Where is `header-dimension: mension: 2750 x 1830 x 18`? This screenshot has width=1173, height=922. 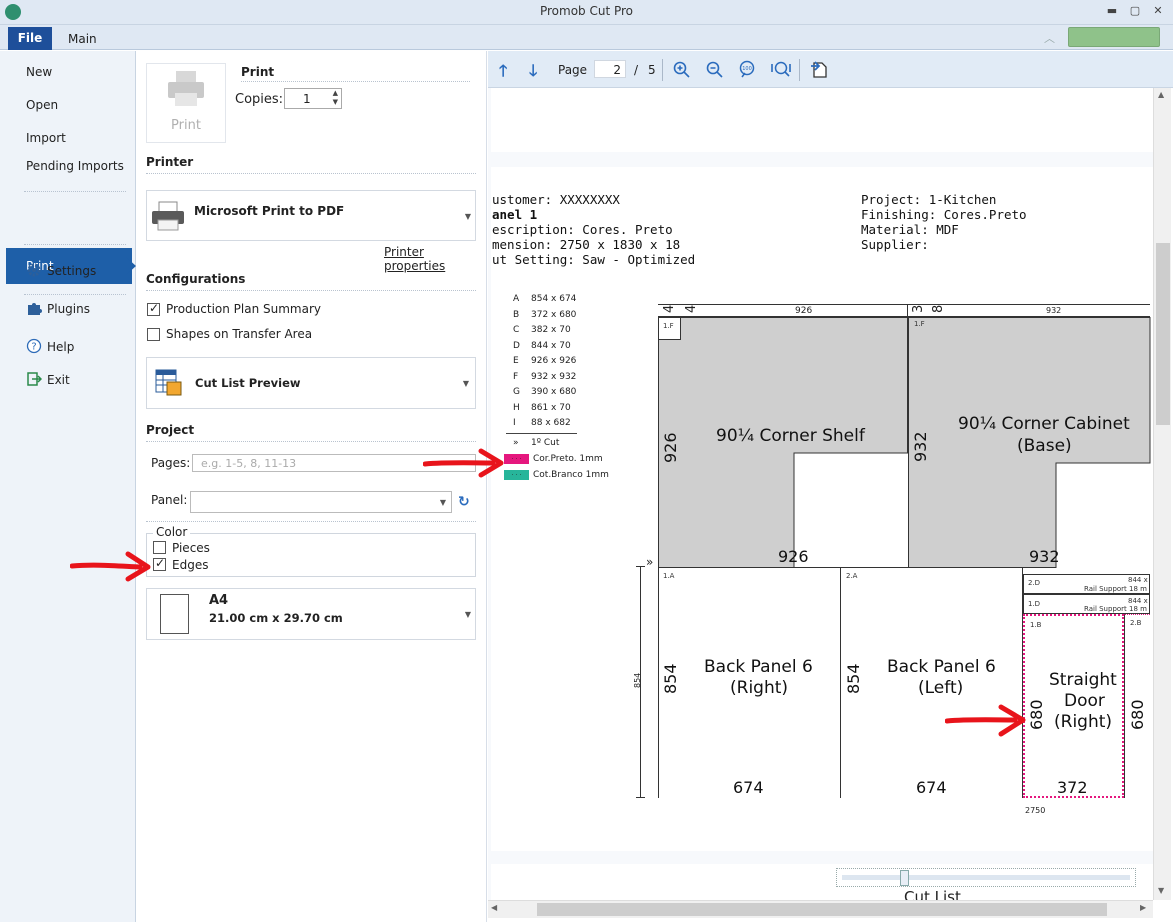
header-dimension: mension: 2750 x 1830 x 18 is located at coordinates (586, 244).